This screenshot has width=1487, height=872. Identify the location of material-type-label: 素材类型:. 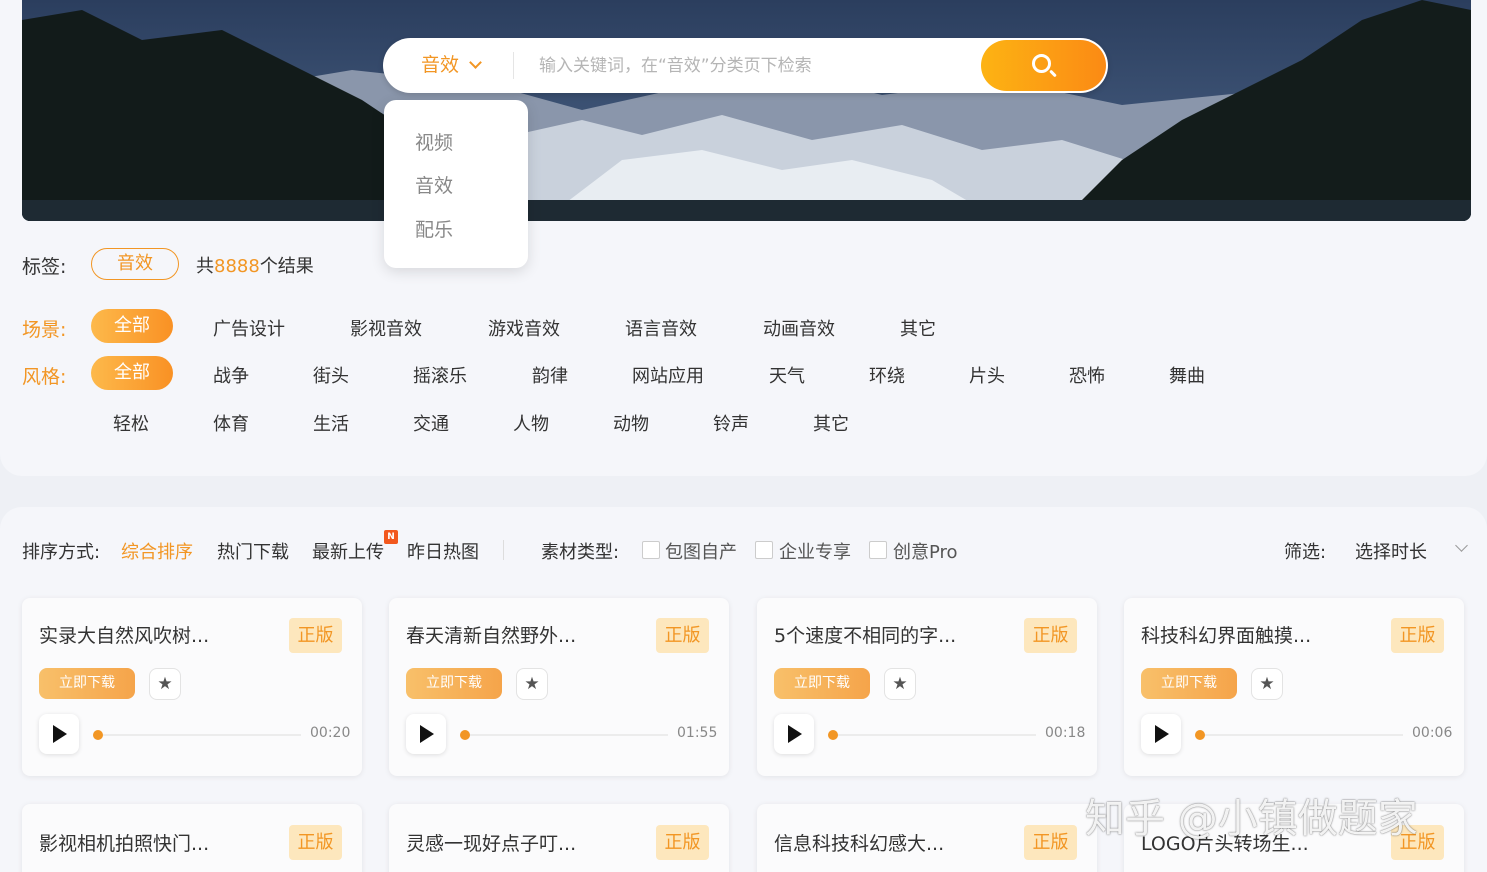
(580, 552).